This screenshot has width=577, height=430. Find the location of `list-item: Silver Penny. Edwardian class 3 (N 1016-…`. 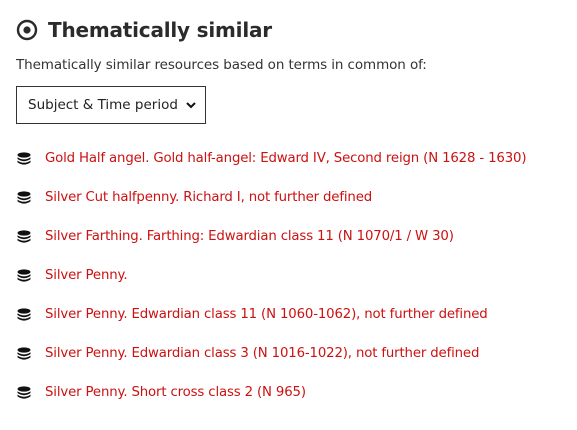

list-item: Silver Penny. Edwardian class 3 (N 1016-… is located at coordinates (291, 353).